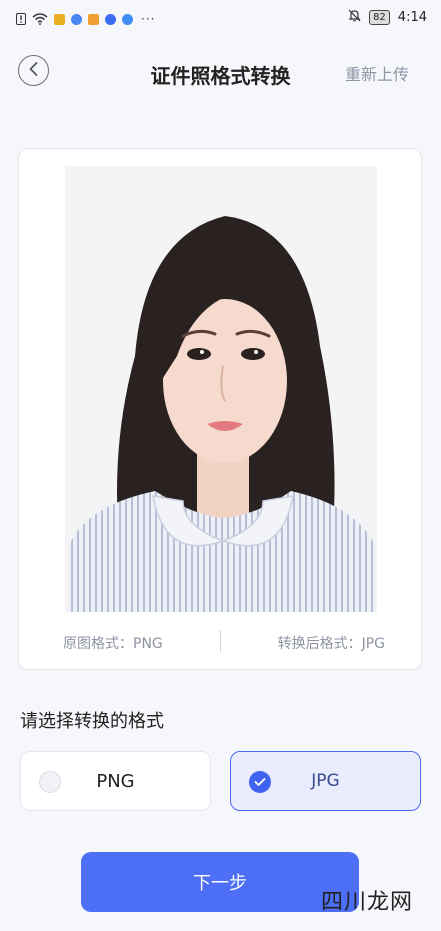  What do you see at coordinates (379, 17) in the screenshot?
I see `battery-indicator: 82` at bounding box center [379, 17].